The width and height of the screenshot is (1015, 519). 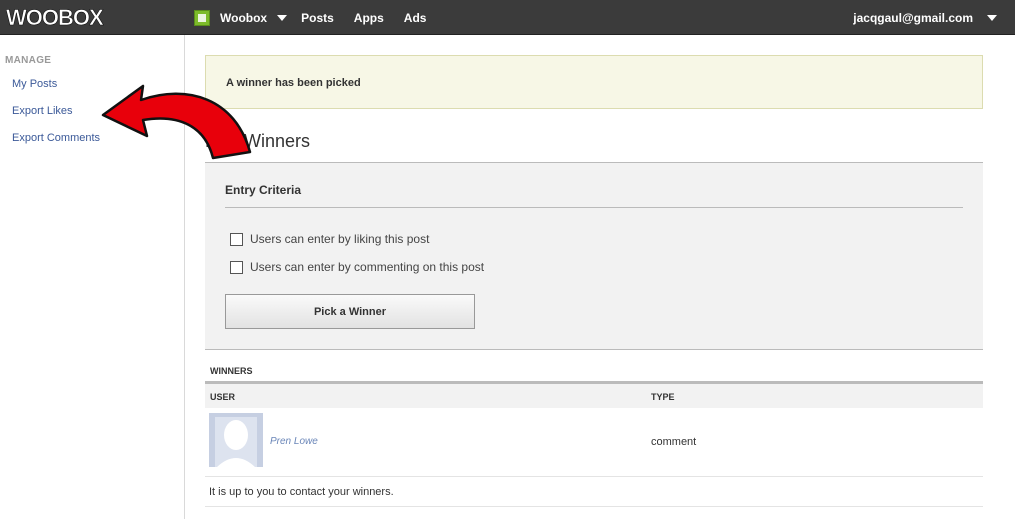 I want to click on winner-entry-type: comment, so click(x=674, y=442).